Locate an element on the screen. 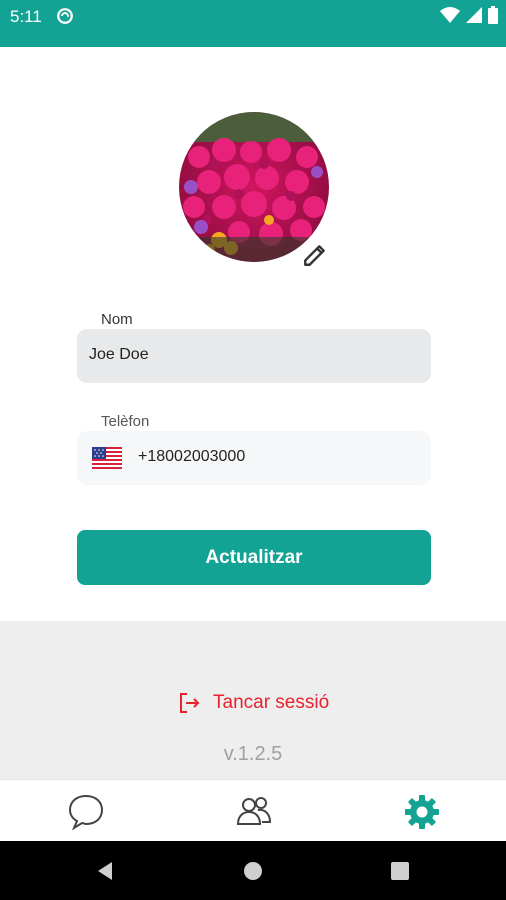  phone-label: Telèfon is located at coordinates (125, 421).